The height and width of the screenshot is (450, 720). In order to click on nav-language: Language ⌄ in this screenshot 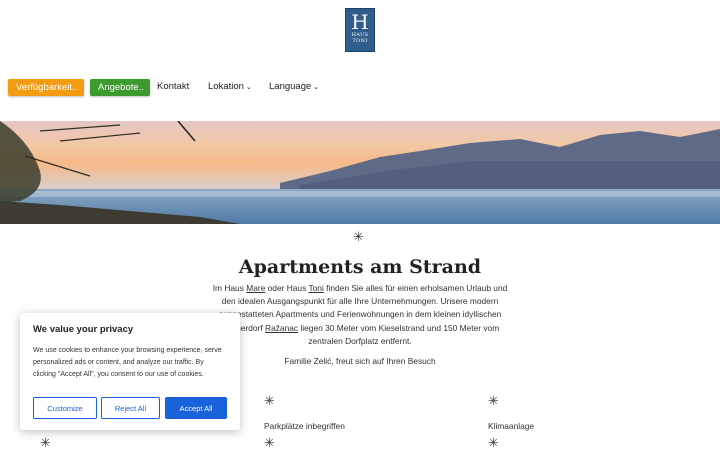, I will do `click(294, 86)`.